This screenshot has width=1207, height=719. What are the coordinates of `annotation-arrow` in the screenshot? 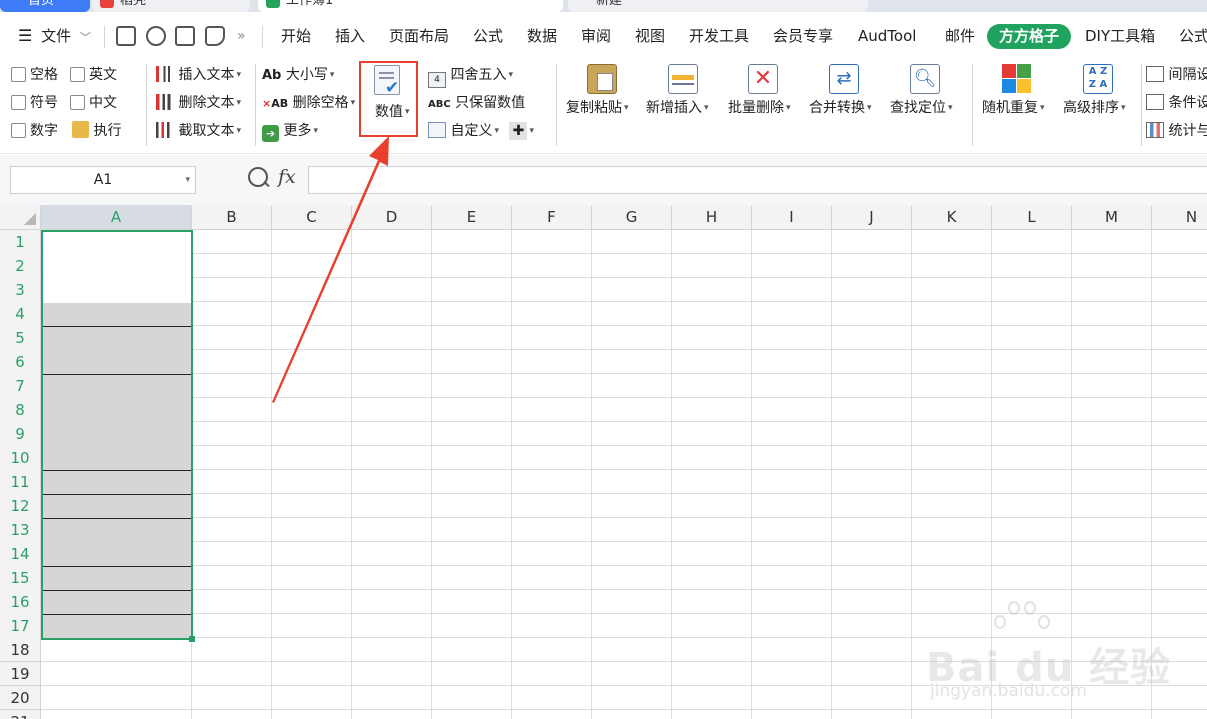 It's located at (330, 269).